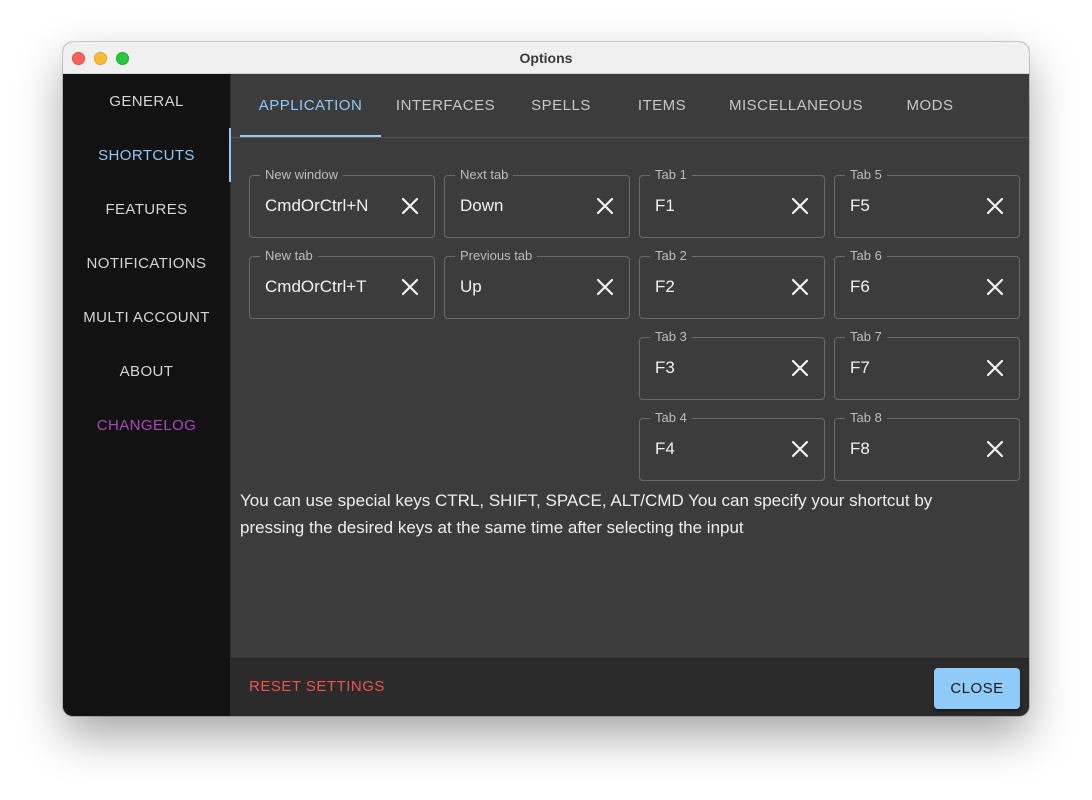  I want to click on field-value: F2, so click(665, 287).